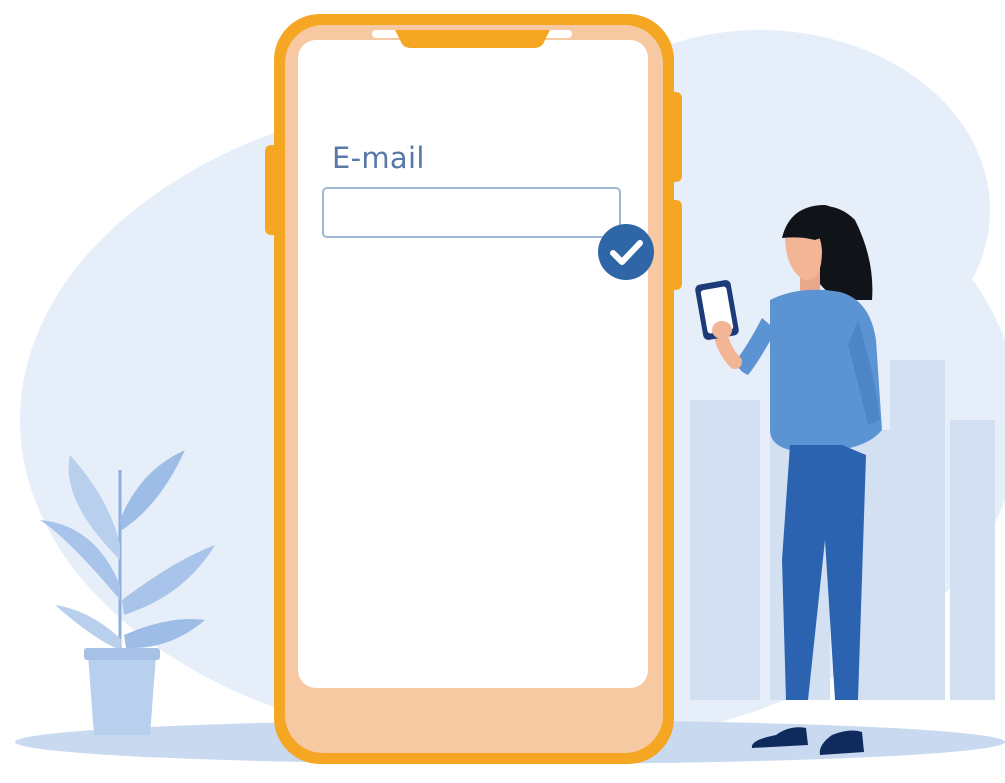  Describe the element at coordinates (471, 212) in the screenshot. I see `email-field` at that location.